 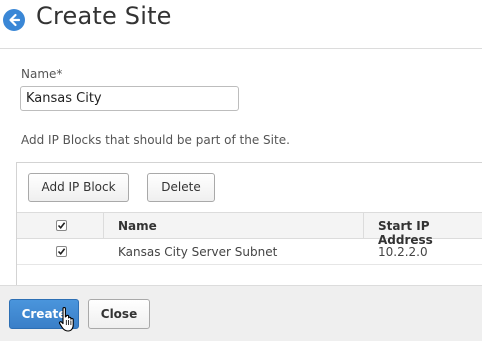 I want to click on select-all-checkbox, so click(x=61, y=225).